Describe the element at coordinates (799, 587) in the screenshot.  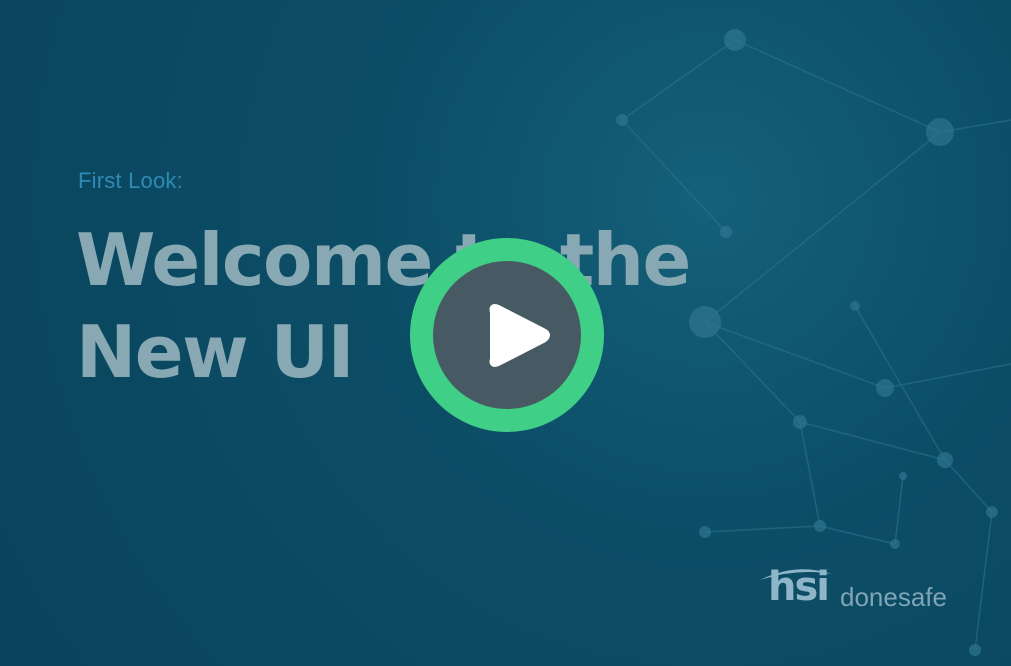
I see `logo-mark: hsi` at that location.